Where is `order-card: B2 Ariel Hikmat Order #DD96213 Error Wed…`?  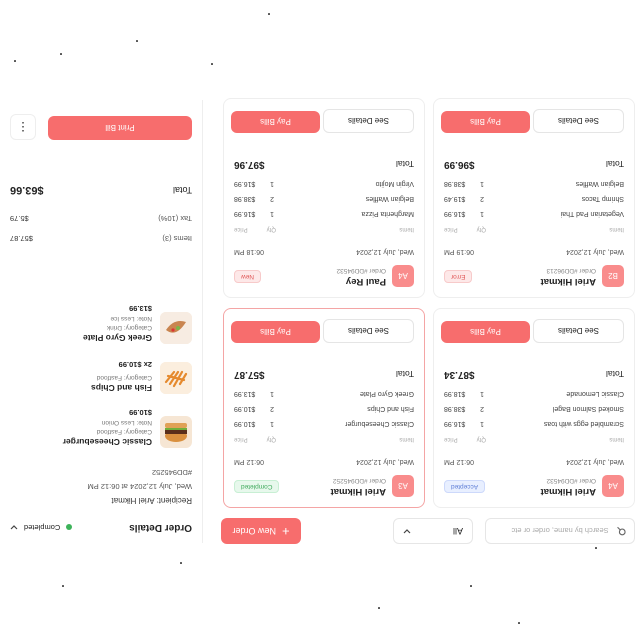 order-card: B2 Ariel Hikmat Order #DD96213 Error Wed… is located at coordinates (534, 198).